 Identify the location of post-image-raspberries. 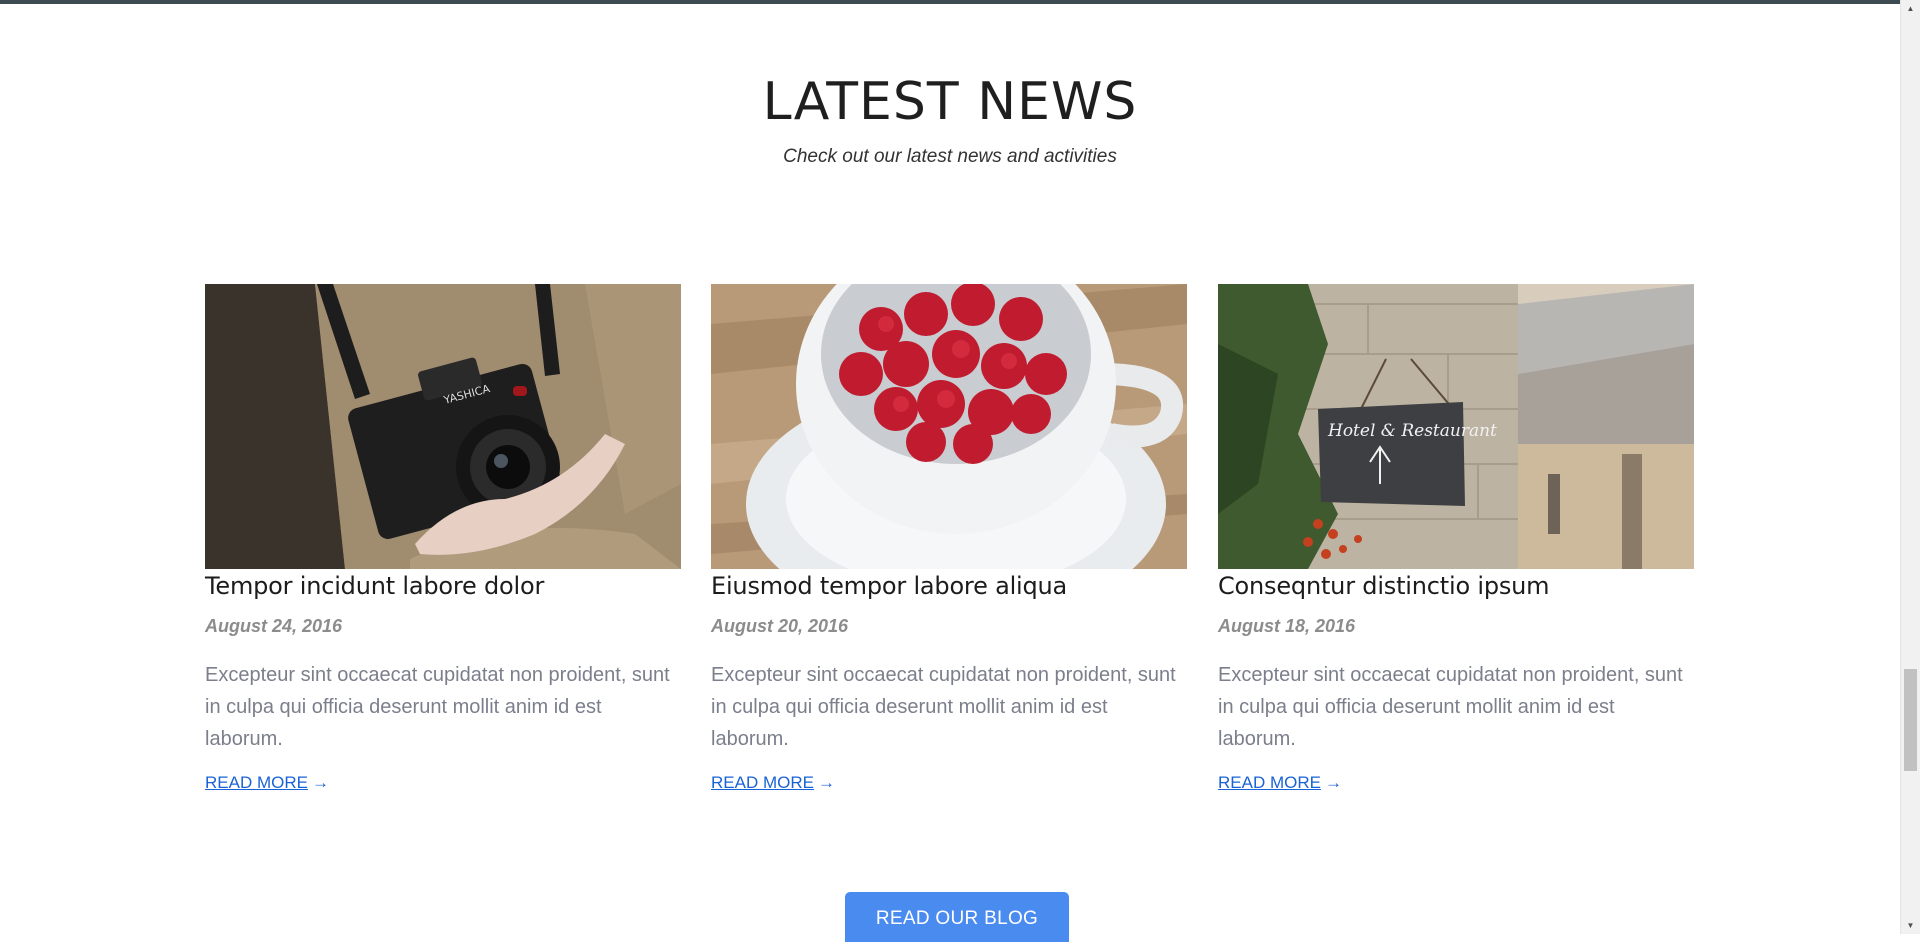
(949, 426).